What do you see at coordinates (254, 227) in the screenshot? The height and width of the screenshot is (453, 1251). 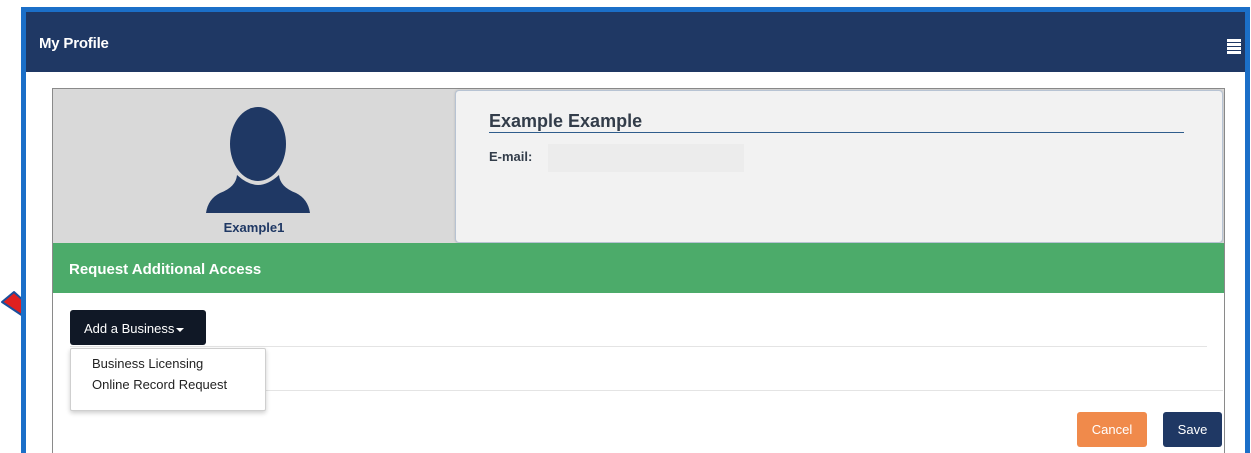 I see `username-label: Example1` at bounding box center [254, 227].